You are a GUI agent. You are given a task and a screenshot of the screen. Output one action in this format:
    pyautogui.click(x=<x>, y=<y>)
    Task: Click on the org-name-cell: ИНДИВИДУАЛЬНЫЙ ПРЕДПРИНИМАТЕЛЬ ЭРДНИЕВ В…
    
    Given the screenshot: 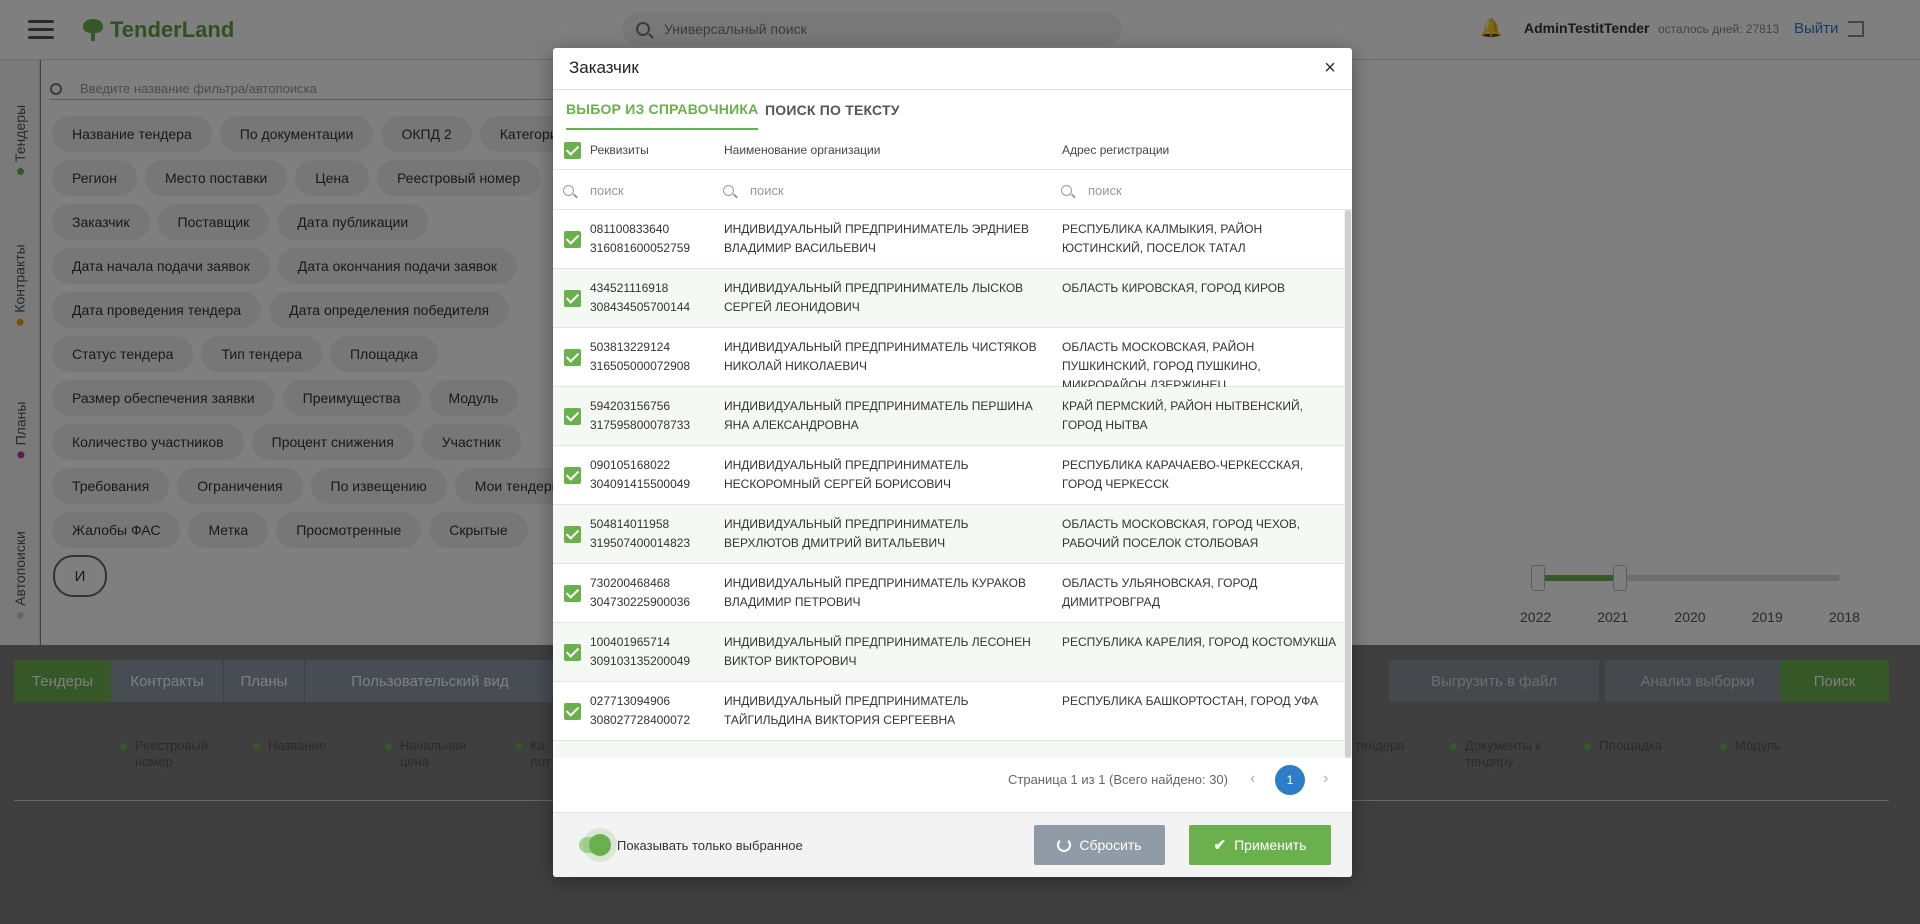 What is the action you would take?
    pyautogui.click(x=877, y=238)
    